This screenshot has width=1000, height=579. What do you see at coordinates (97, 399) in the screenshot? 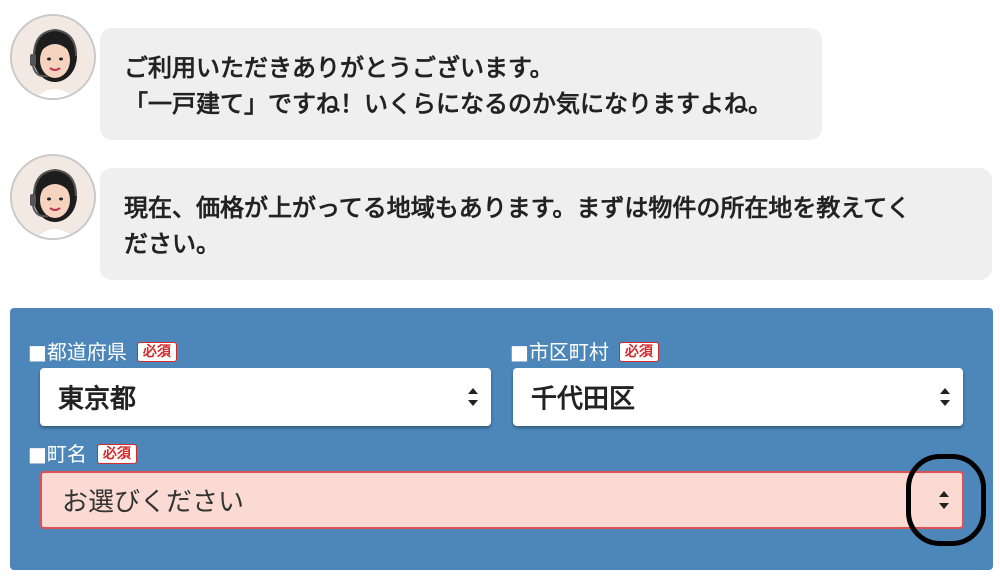
I see `prefecture-select-value: 東京都` at bounding box center [97, 399].